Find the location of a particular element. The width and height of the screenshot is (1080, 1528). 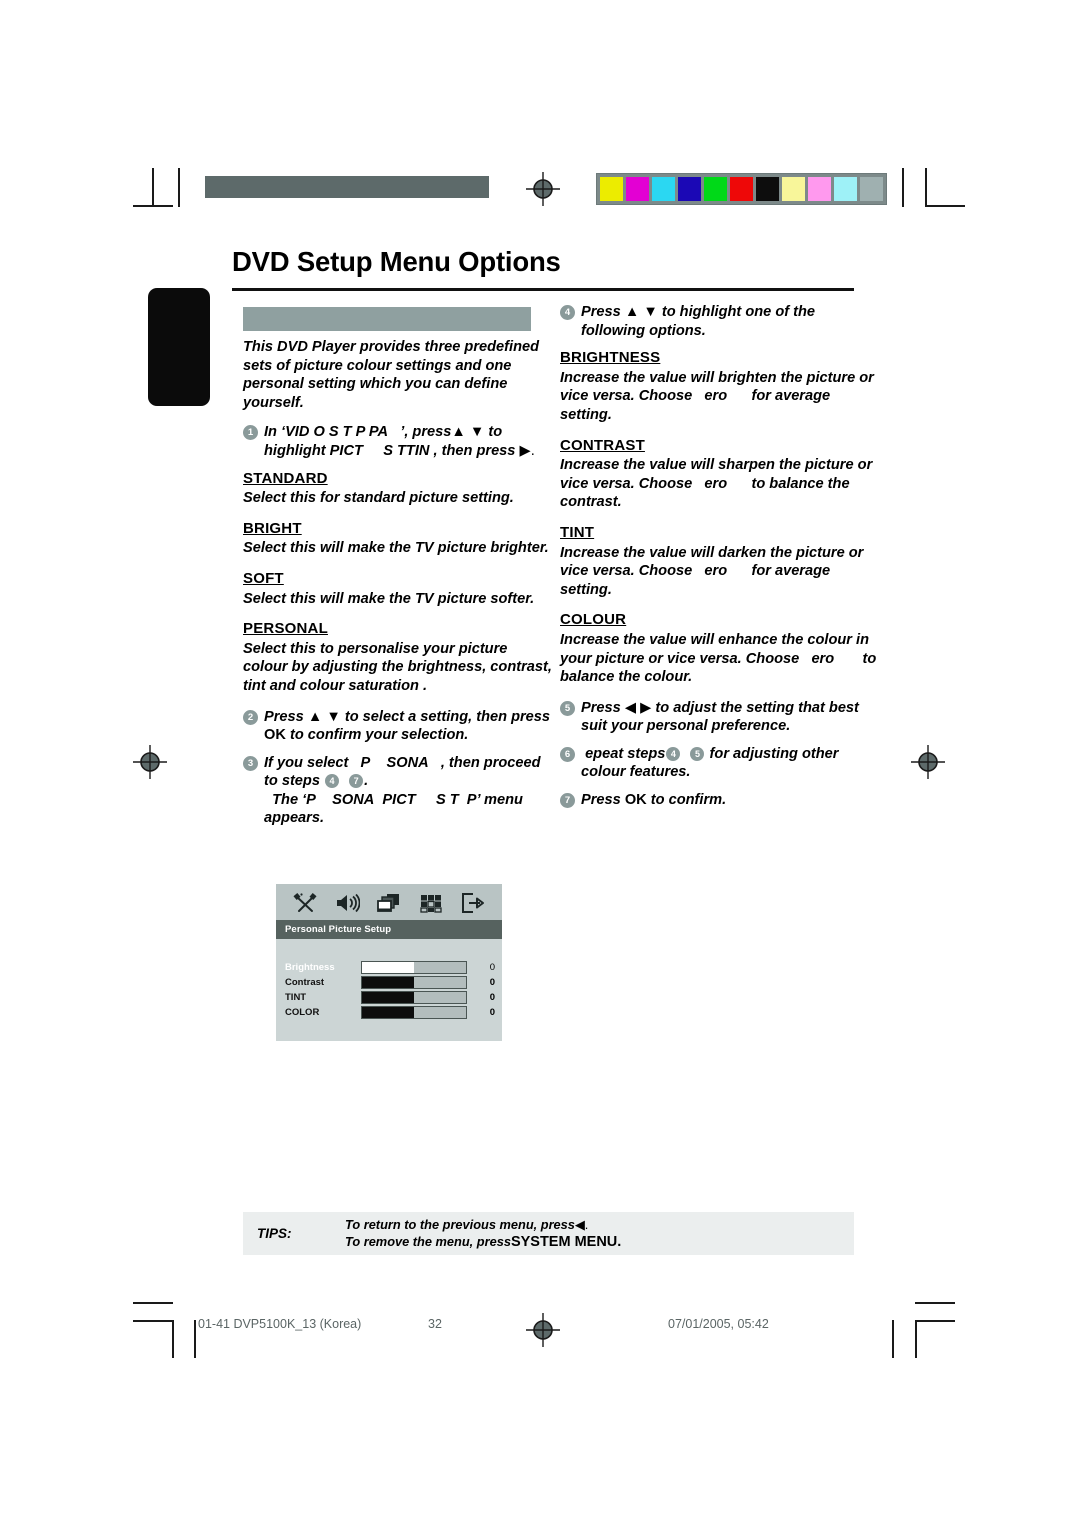

osd-value-color: 0 is located at coordinates (492, 1012).